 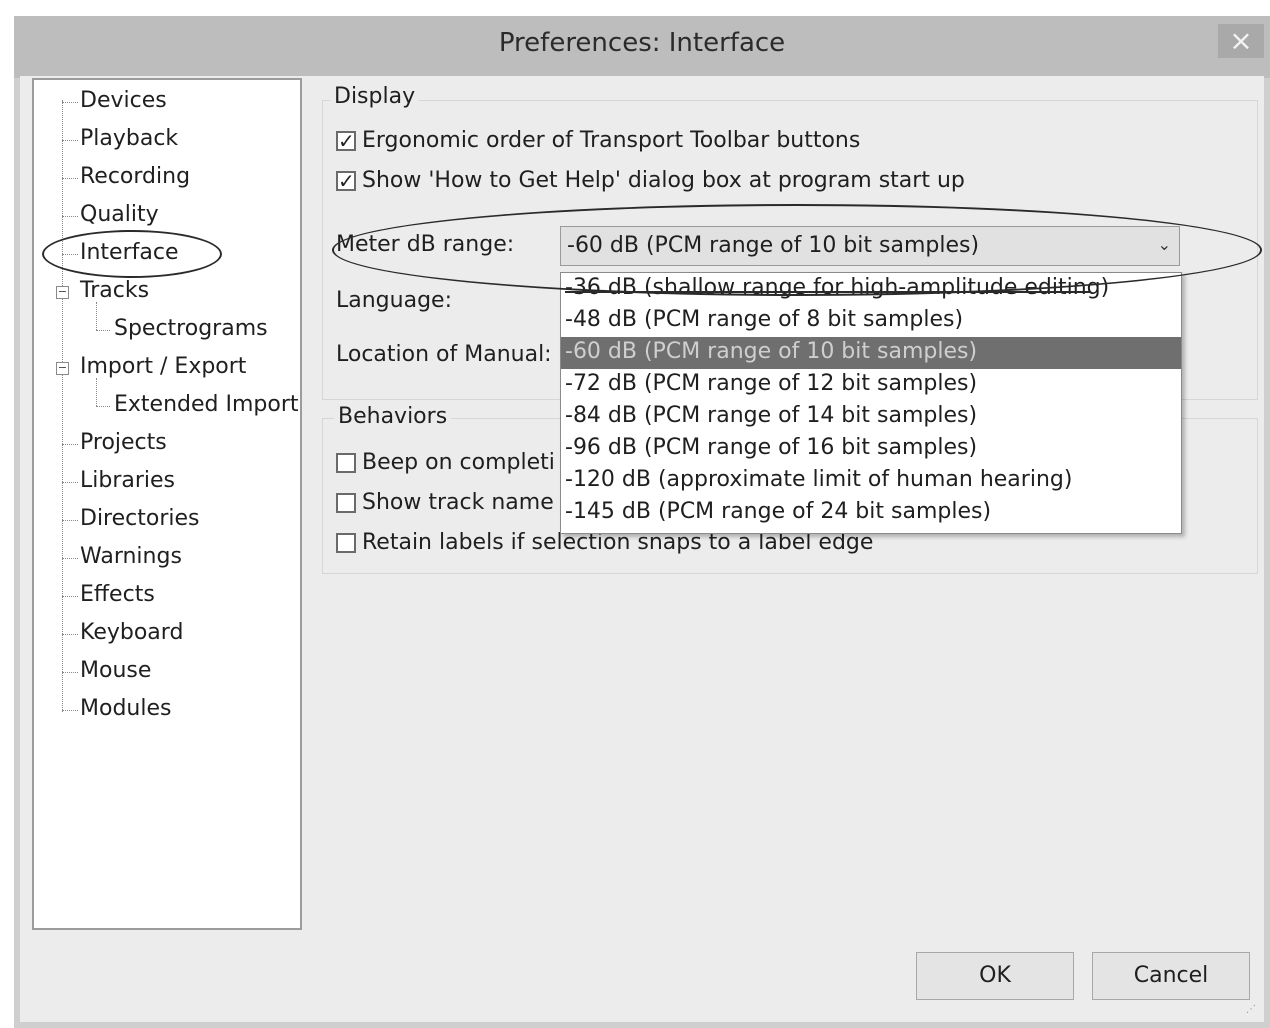 I want to click on tree-item-projects: Projects, so click(x=123, y=442).